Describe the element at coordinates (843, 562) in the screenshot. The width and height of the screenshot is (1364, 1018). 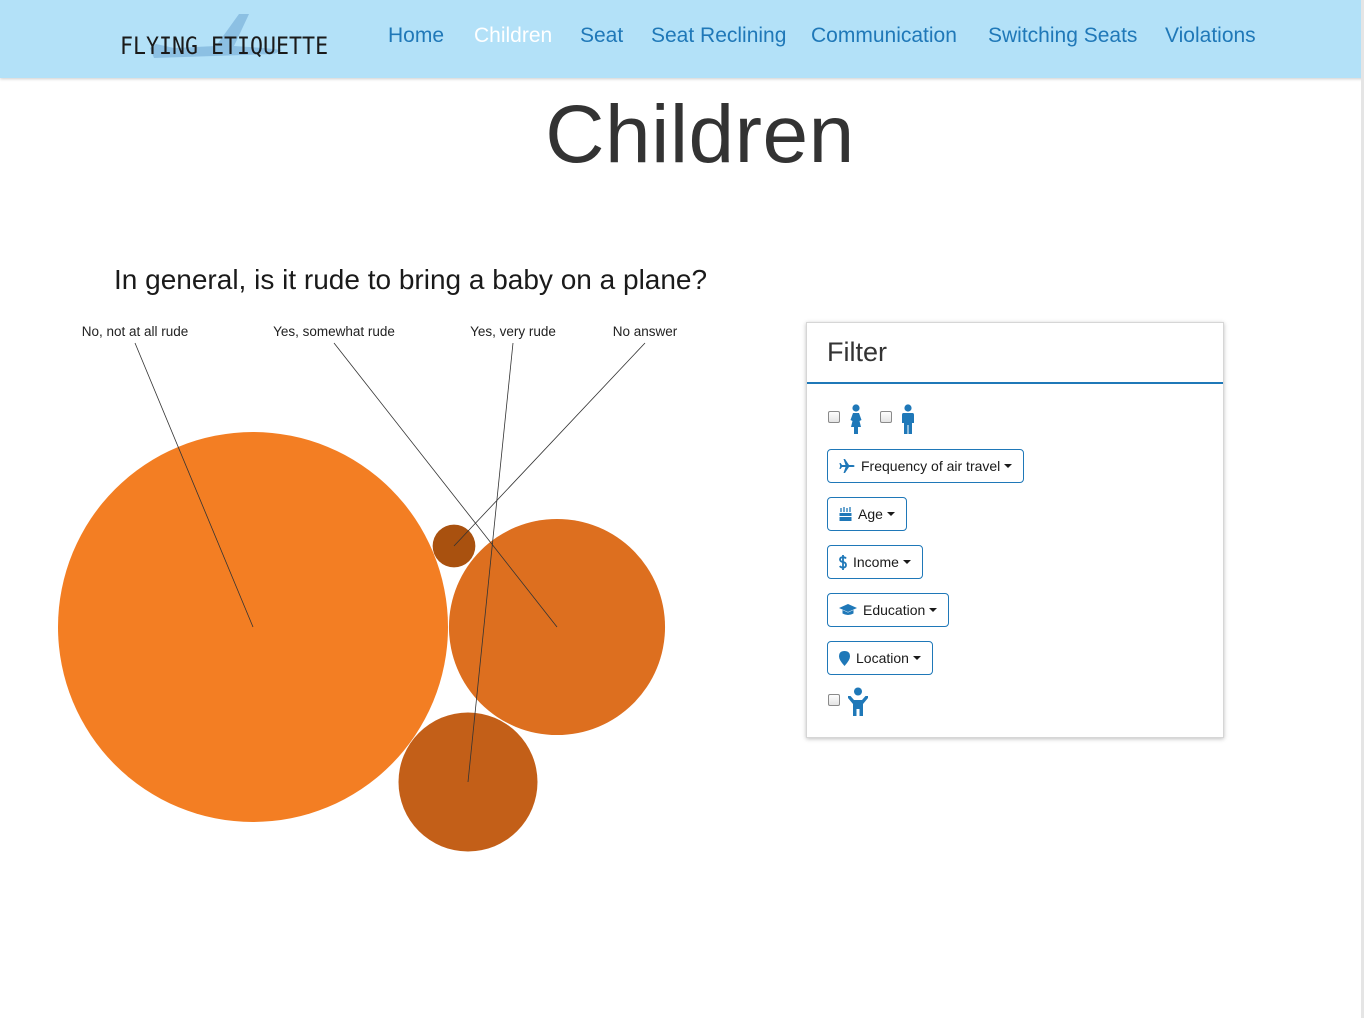
I see `dollar-icon` at that location.